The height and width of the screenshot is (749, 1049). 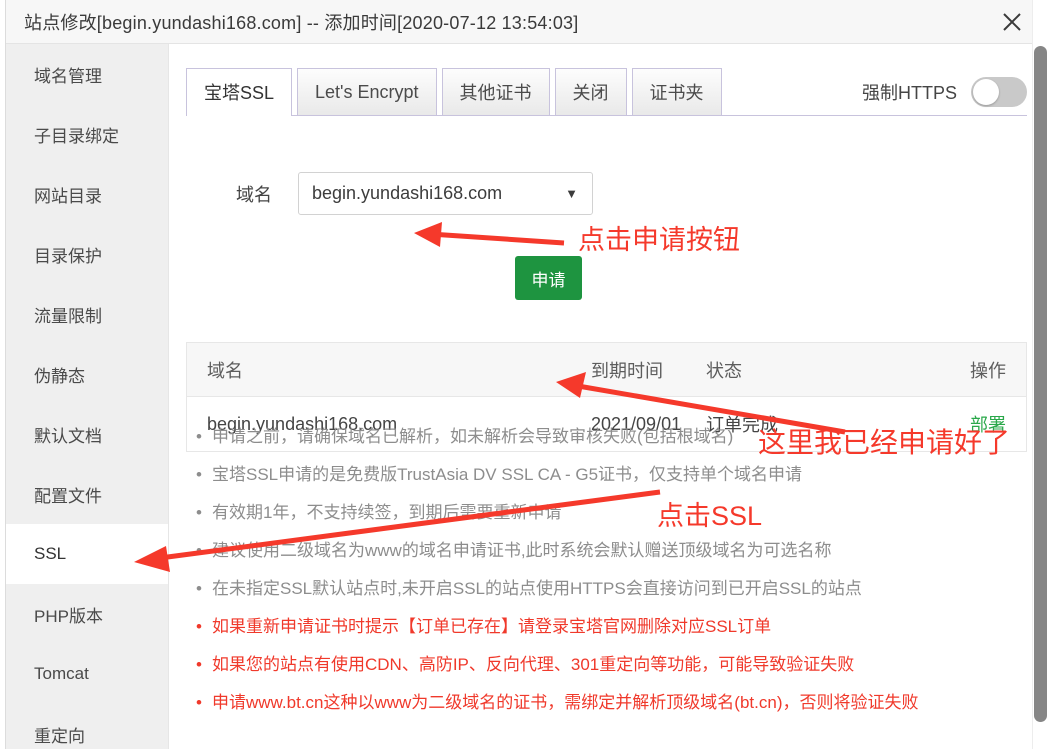 I want to click on table-header-row: 域名 到期时间 状态 操作, so click(x=606, y=370).